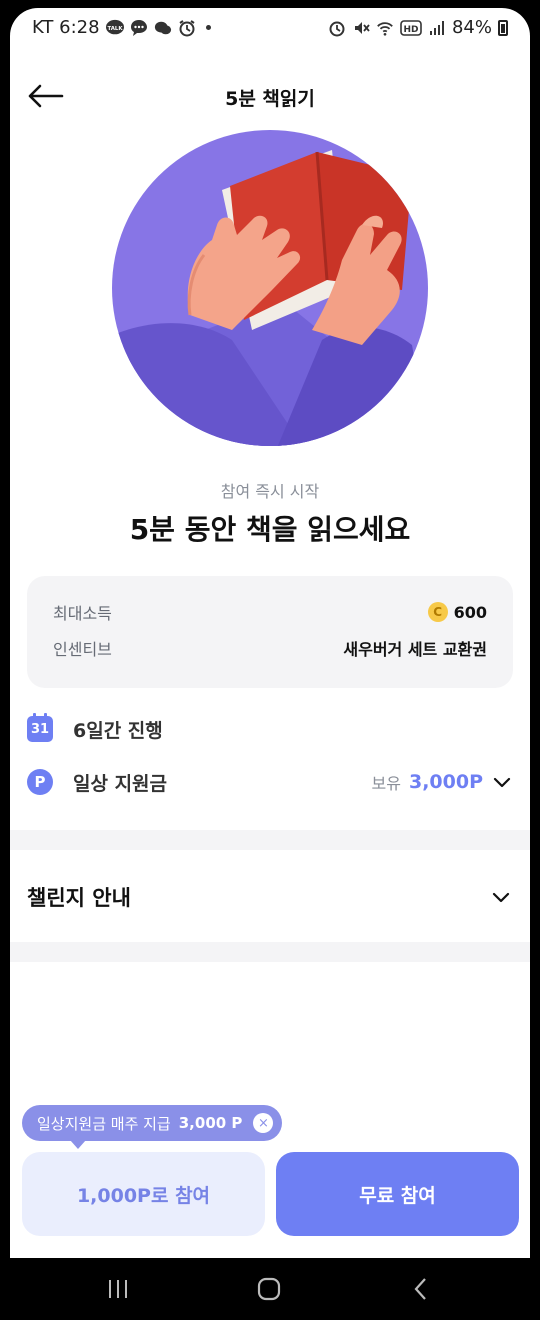 This screenshot has width=540, height=1320. I want to click on status-bar-left: KT 6:28 TALK, so click(121, 27).